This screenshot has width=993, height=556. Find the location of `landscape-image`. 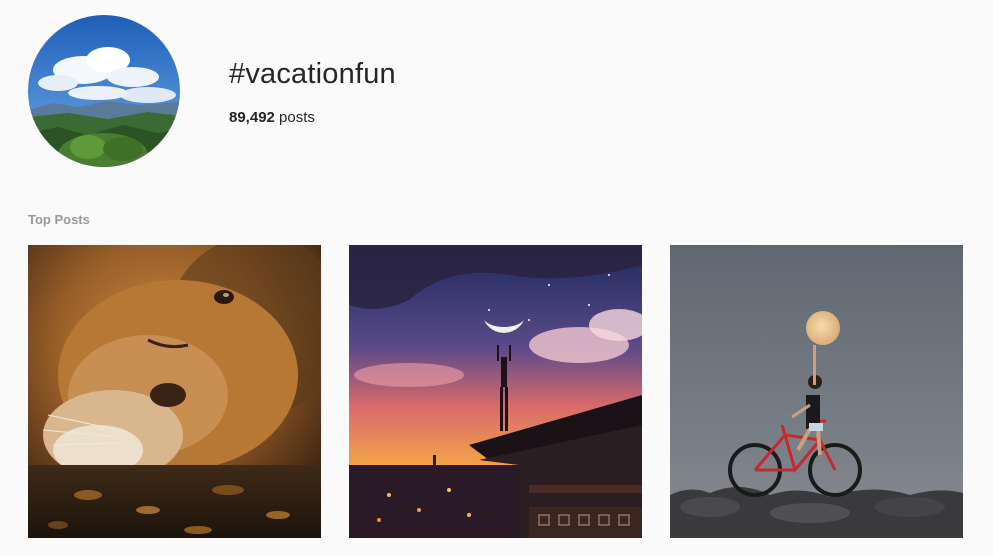

landscape-image is located at coordinates (104, 91).